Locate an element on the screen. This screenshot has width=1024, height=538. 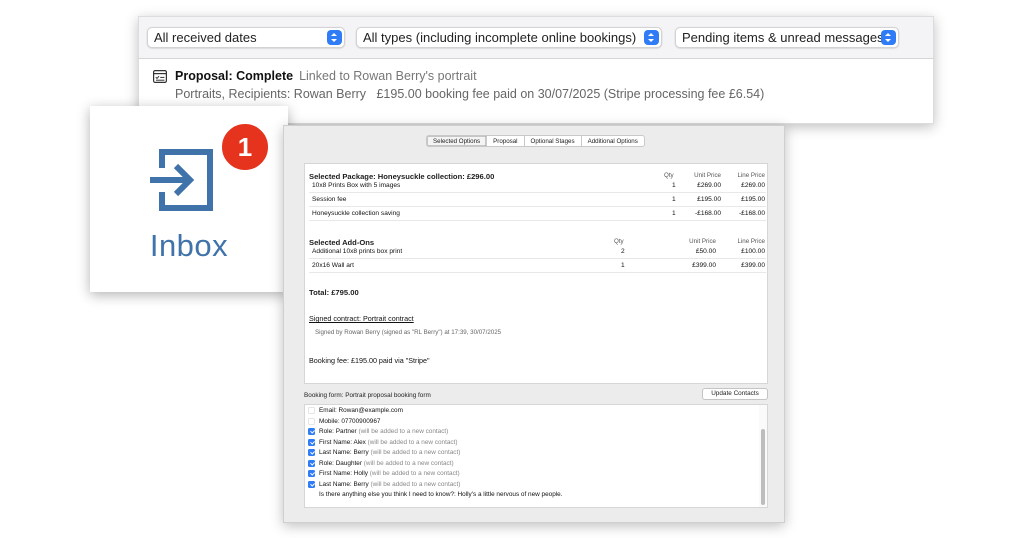
date-filter-value: All received dates is located at coordinates (205, 37).